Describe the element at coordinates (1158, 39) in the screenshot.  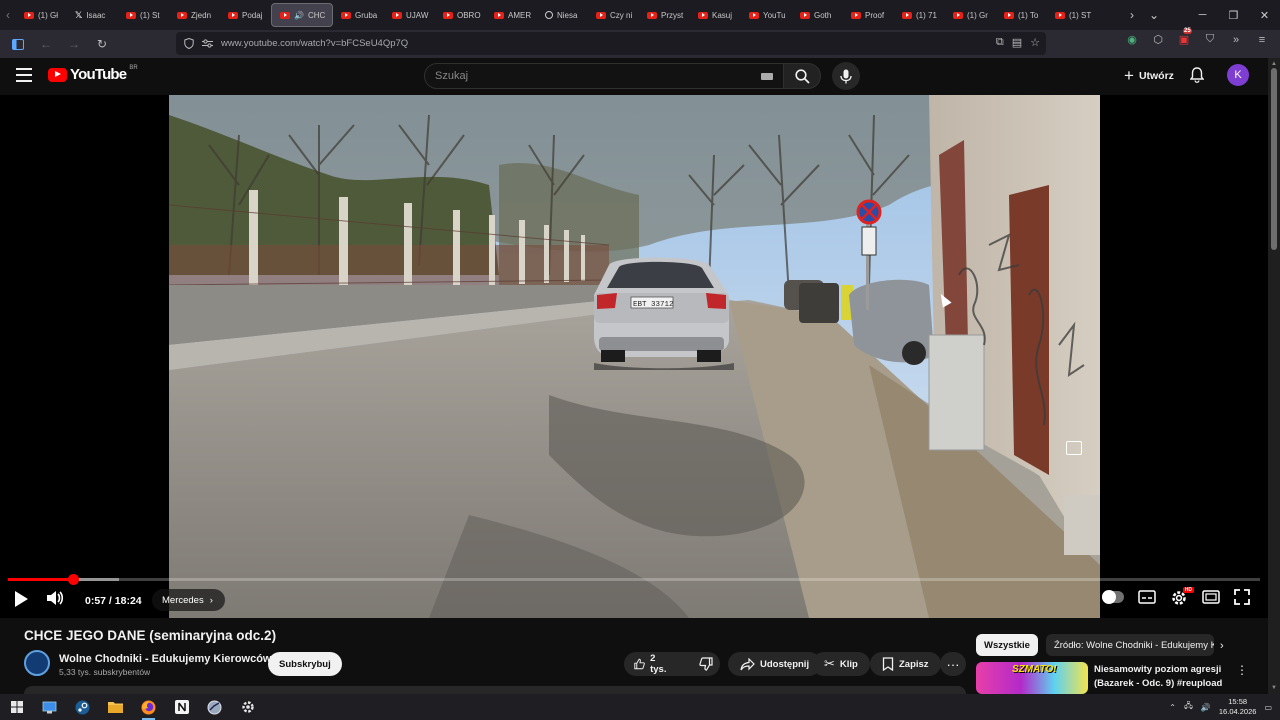
I see `extensions-puzzle-icon: ⬡` at that location.